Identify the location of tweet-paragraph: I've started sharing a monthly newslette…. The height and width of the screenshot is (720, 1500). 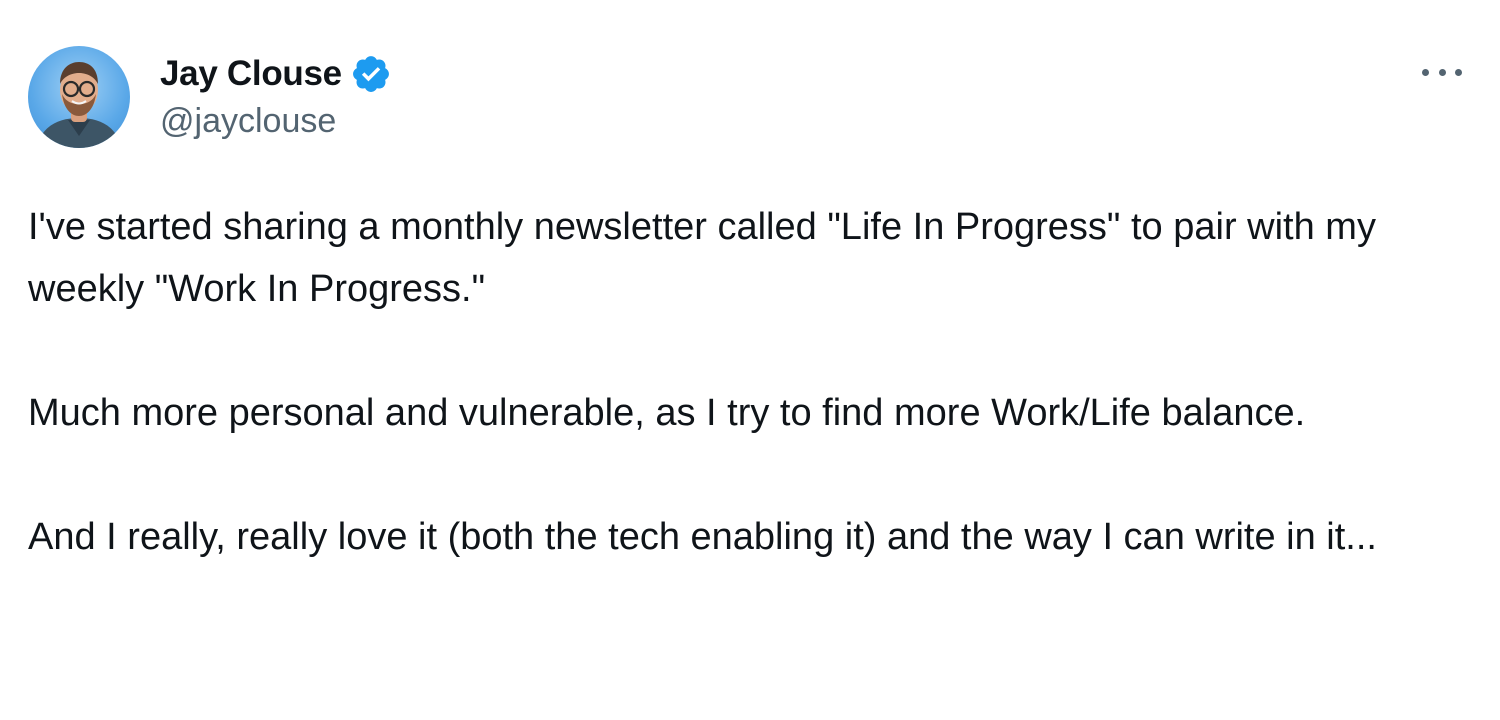
(702, 258).